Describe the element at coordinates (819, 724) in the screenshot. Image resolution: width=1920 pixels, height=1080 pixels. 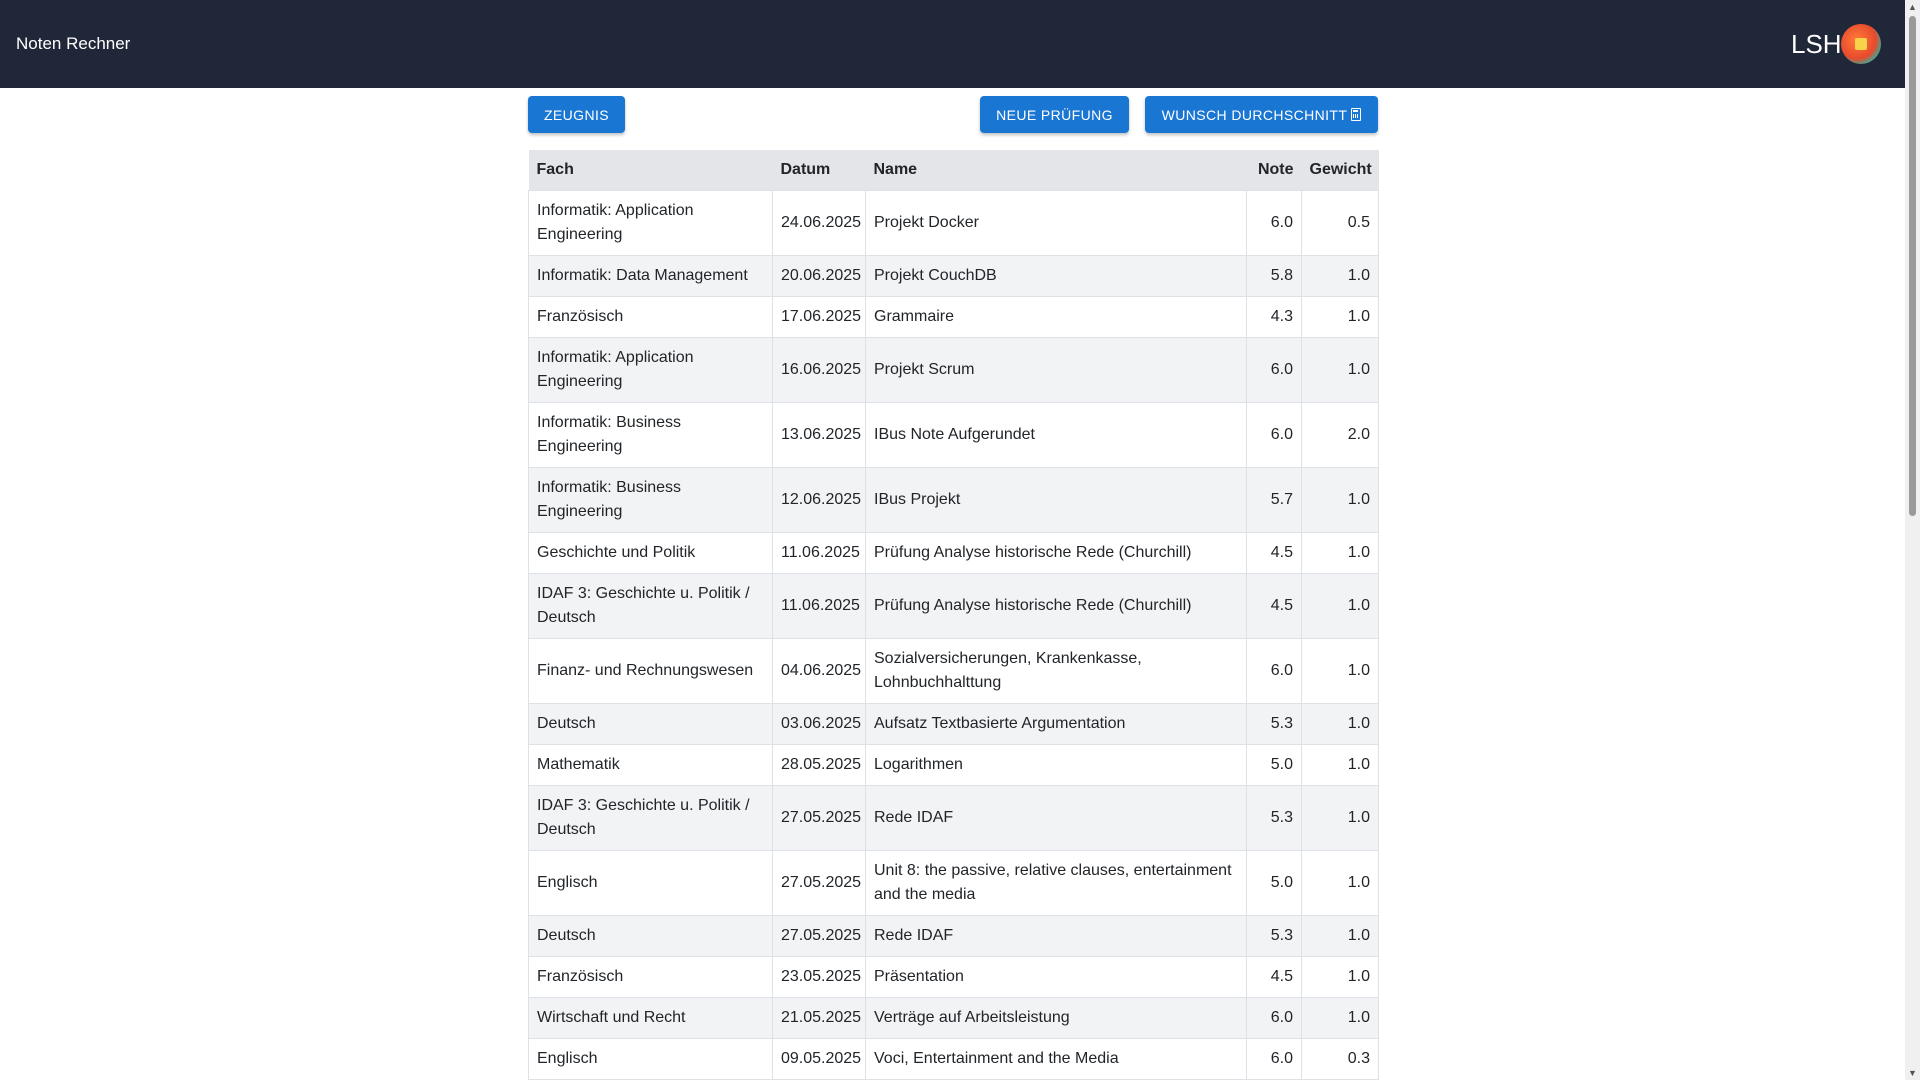
I see `cell-datum: 03.06.2025` at that location.